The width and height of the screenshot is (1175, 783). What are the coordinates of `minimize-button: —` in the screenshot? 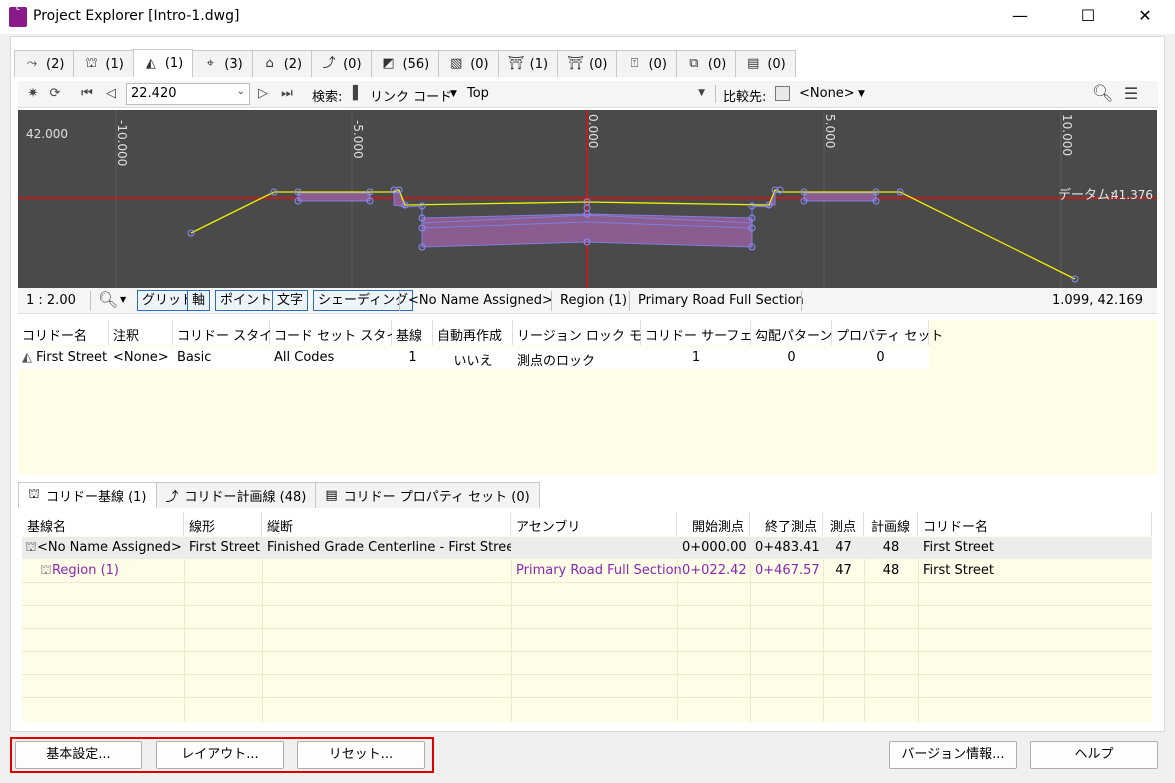 It's located at (1020, 17).